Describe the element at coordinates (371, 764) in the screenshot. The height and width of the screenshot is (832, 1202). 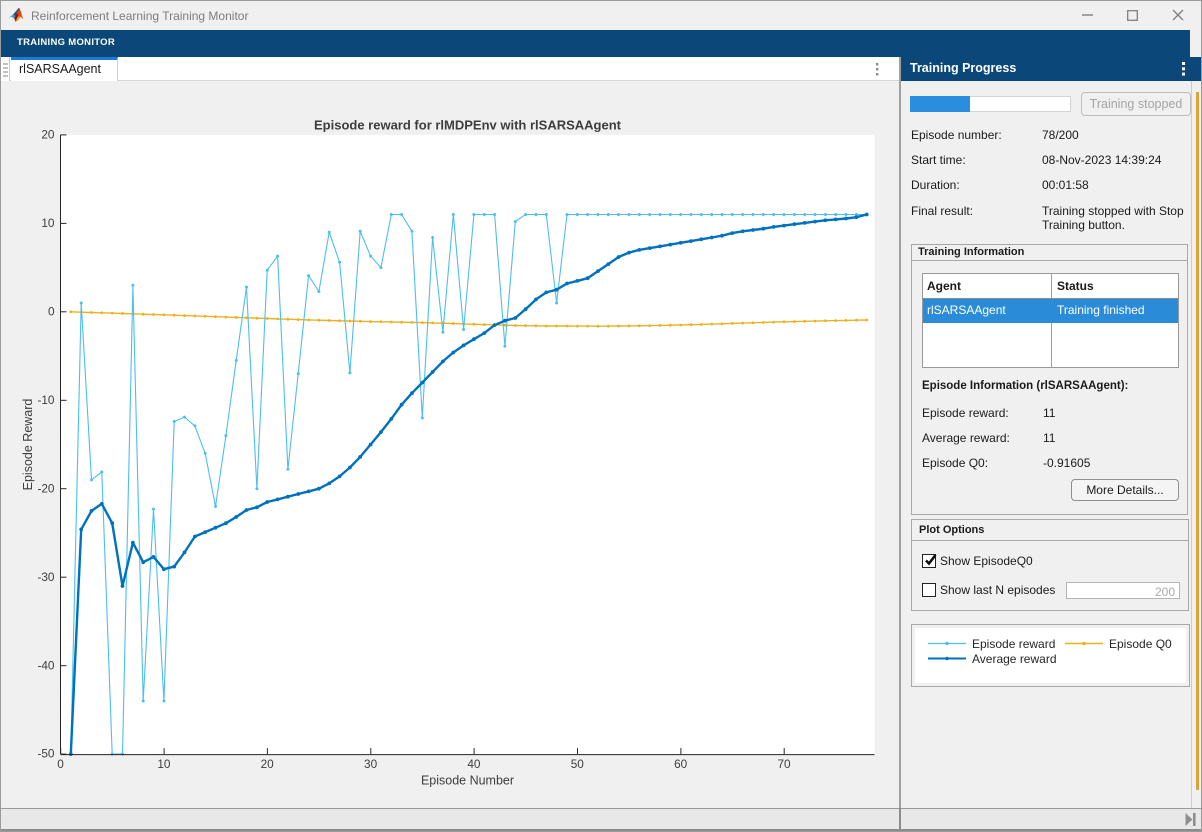
I see `svg-text: 30` at that location.